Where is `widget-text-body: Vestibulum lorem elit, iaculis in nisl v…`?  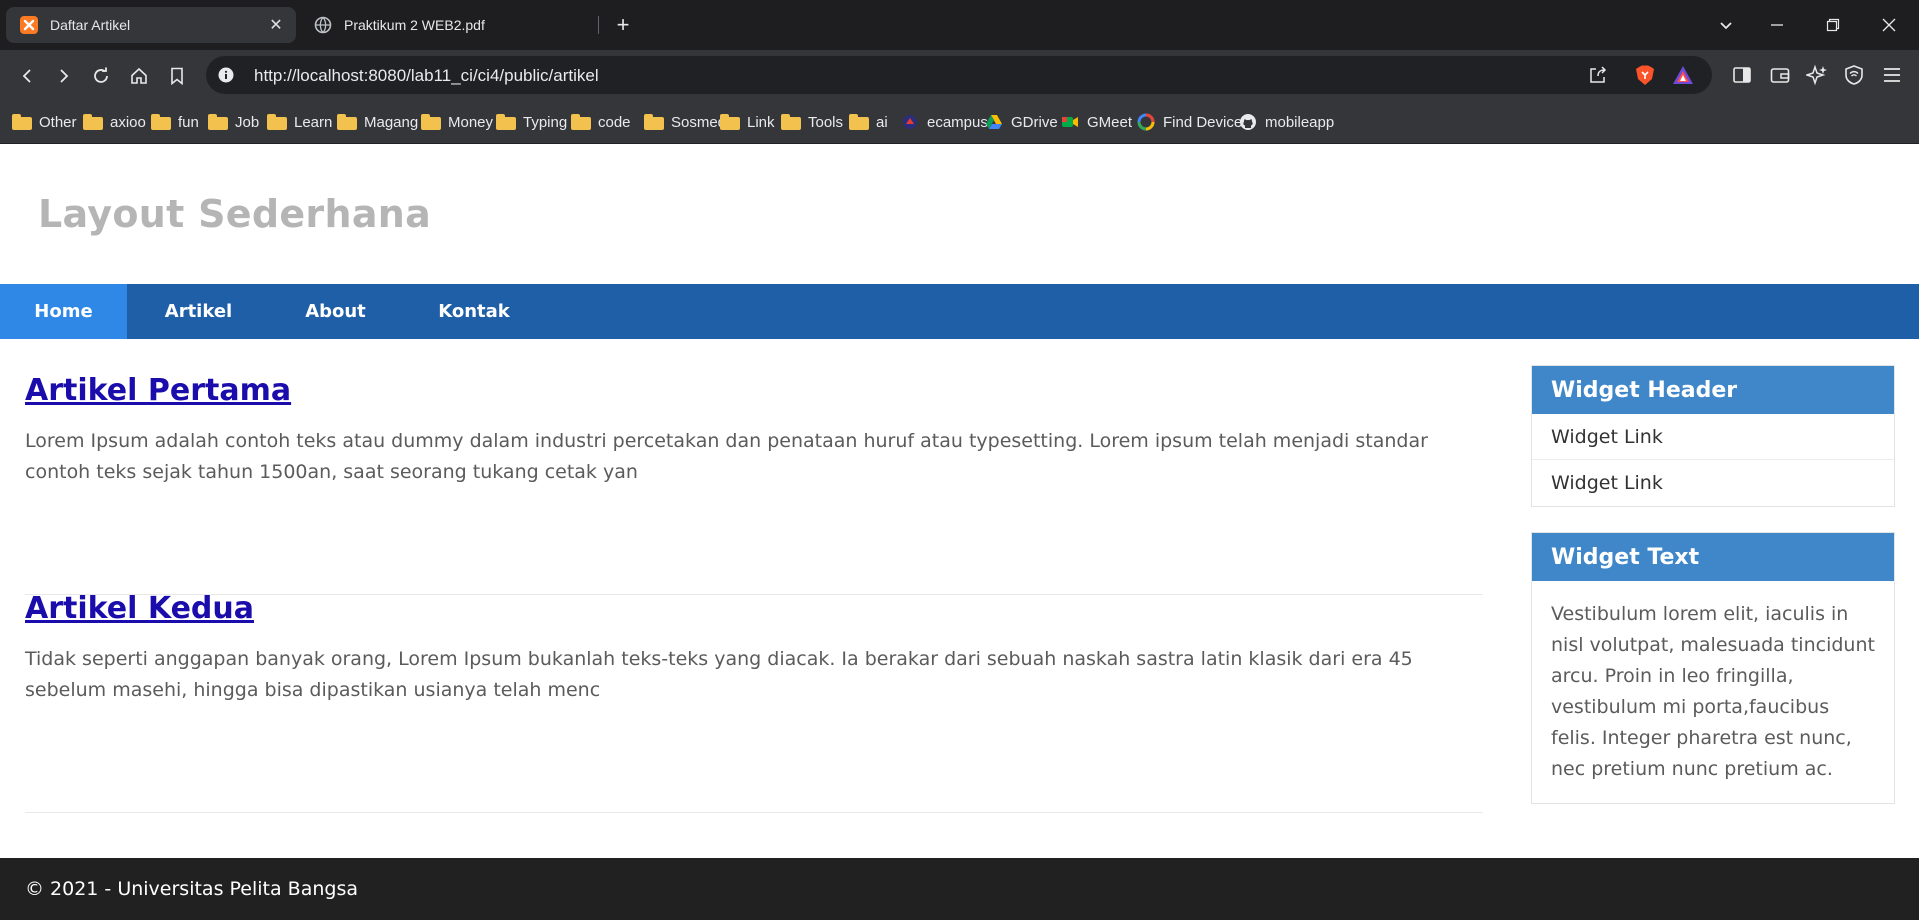 widget-text-body: Vestibulum lorem elit, iaculis in nisl v… is located at coordinates (1713, 691).